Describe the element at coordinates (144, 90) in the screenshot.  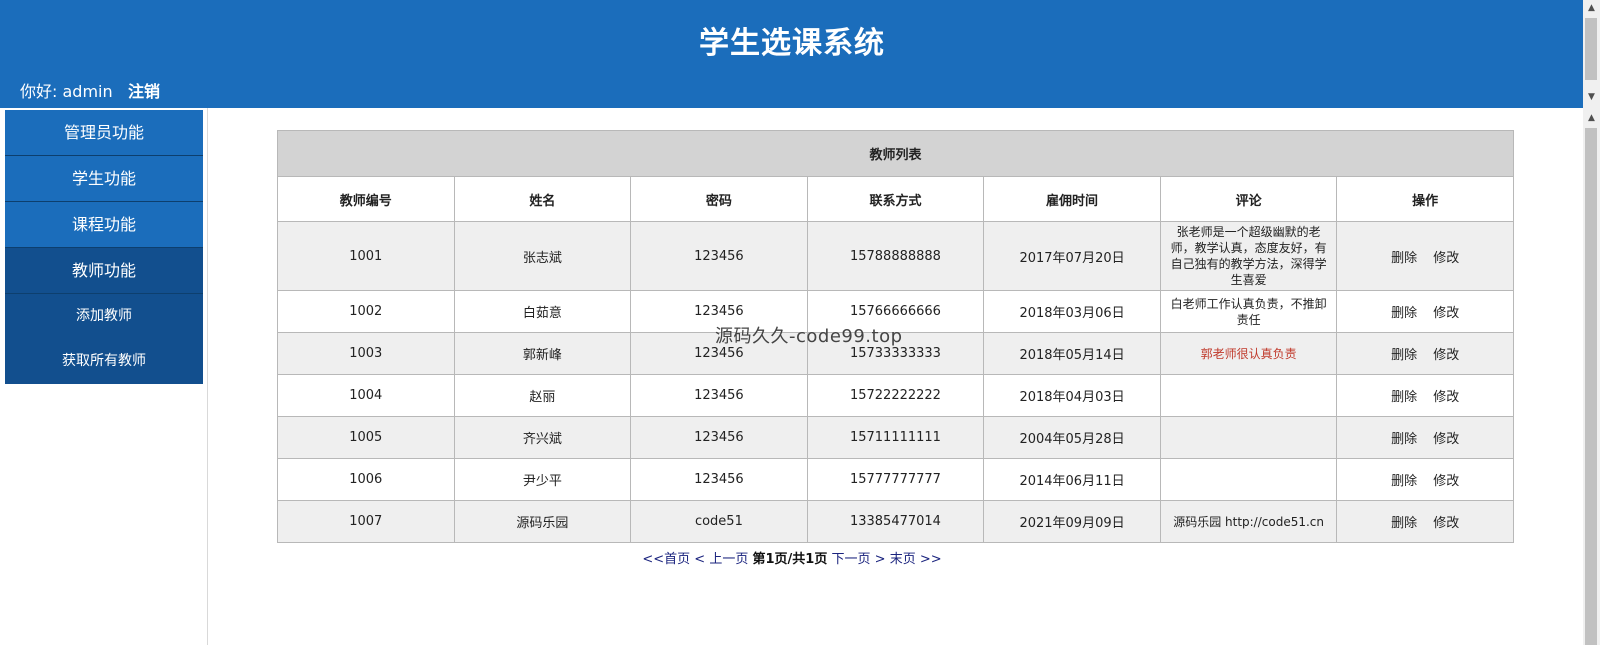
I see `logout-link: 注销` at that location.